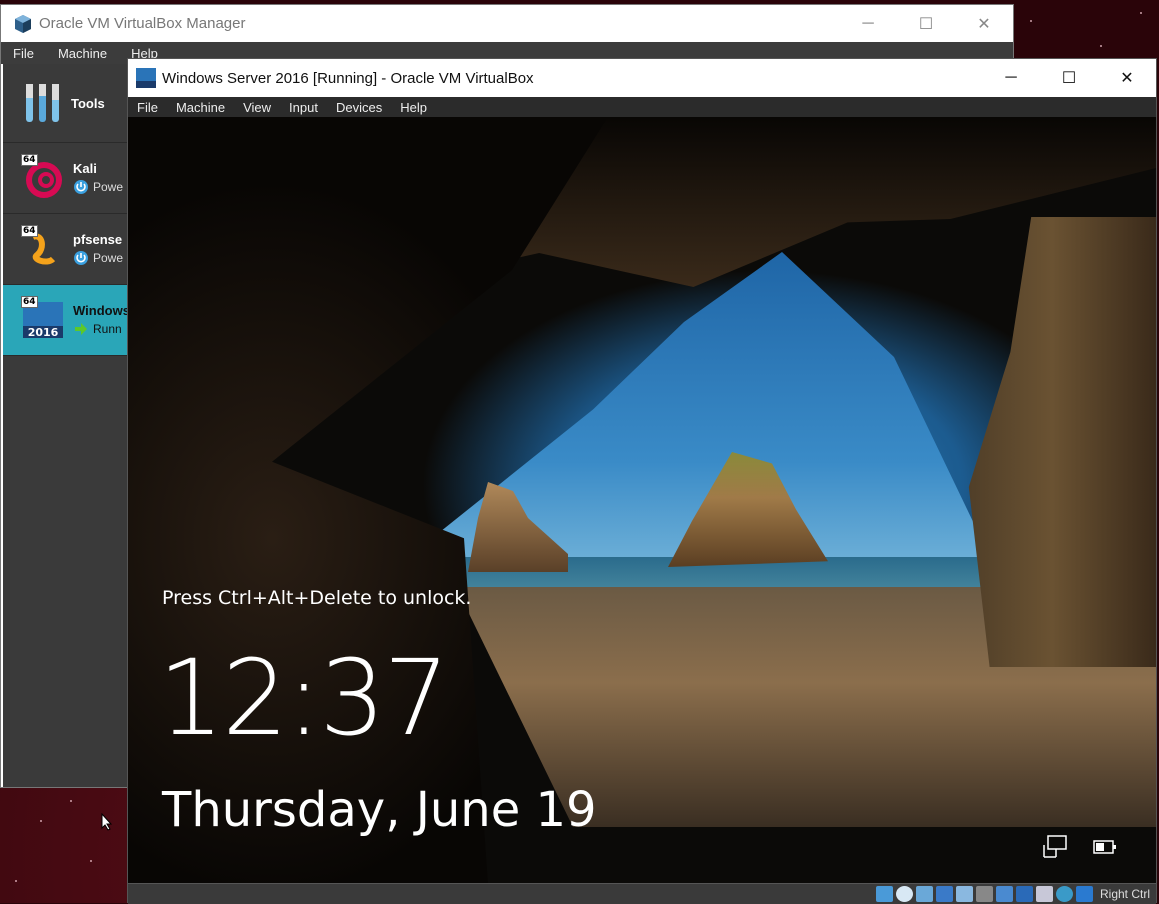 This screenshot has height=904, width=1159. Describe the element at coordinates (98, 239) in the screenshot. I see `vm-name: pfsense` at that location.